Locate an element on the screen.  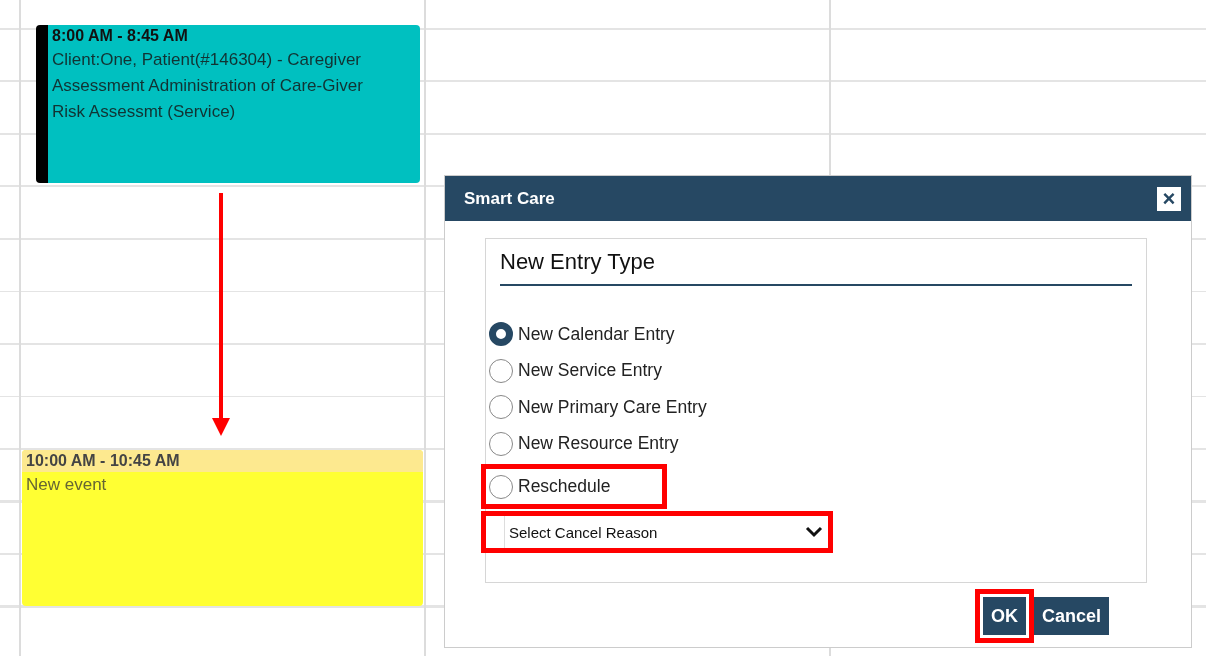
dialog-button: Cancel is located at coordinates (1071, 616).